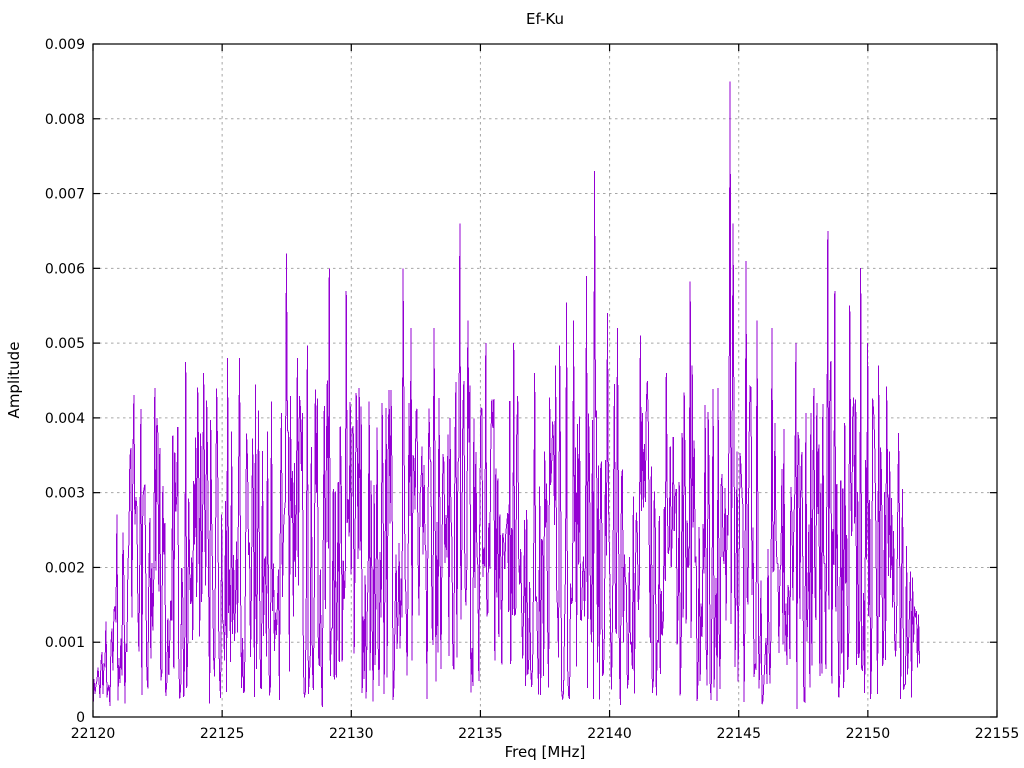  I want to click on x-tick-label: 22125, so click(222, 734).